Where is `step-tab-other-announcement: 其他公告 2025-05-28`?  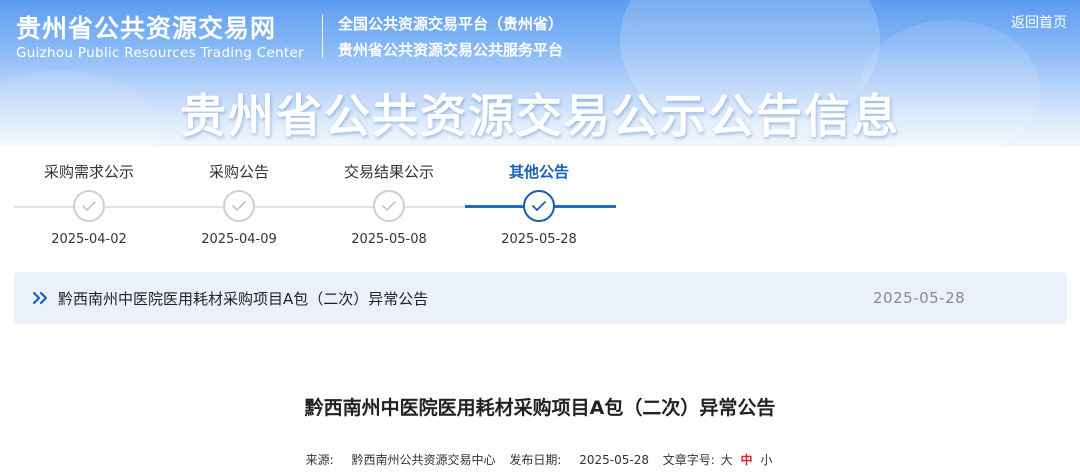
step-tab-other-announcement: 其他公告 2025-05-28 is located at coordinates (539, 208).